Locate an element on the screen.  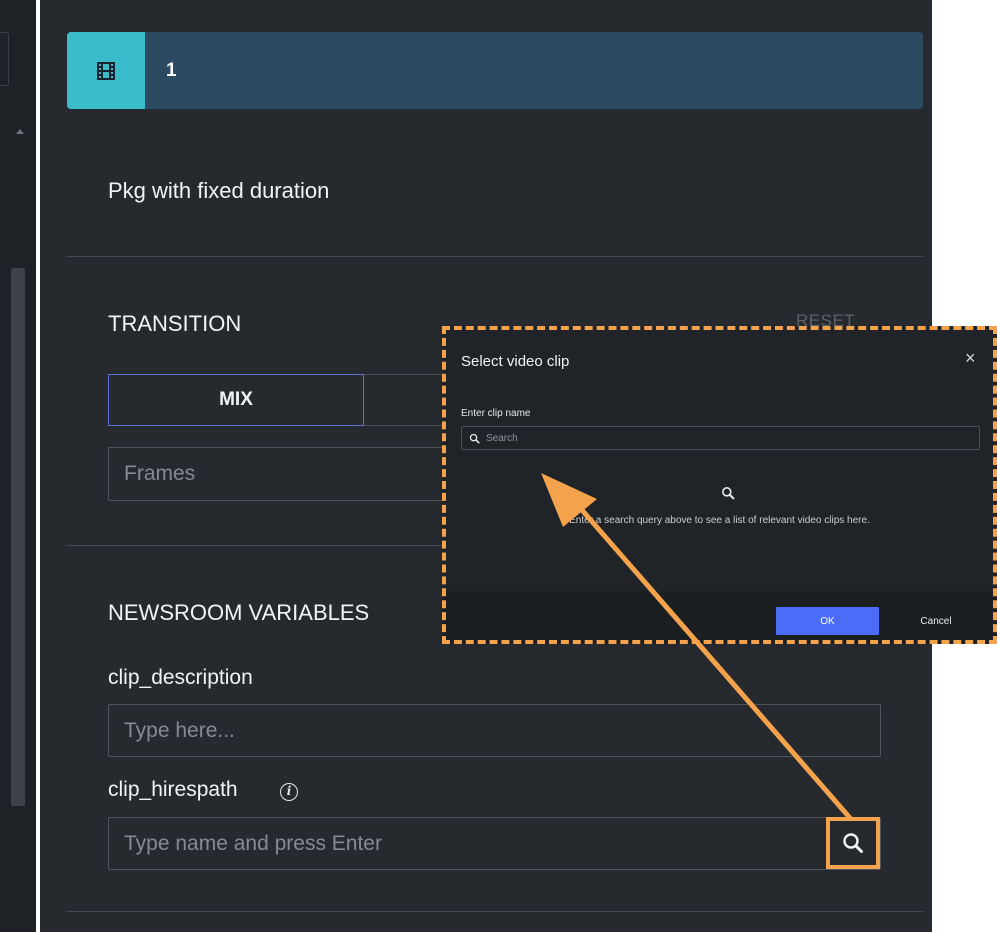
transition-section-title: TRANSITION is located at coordinates (175, 323).